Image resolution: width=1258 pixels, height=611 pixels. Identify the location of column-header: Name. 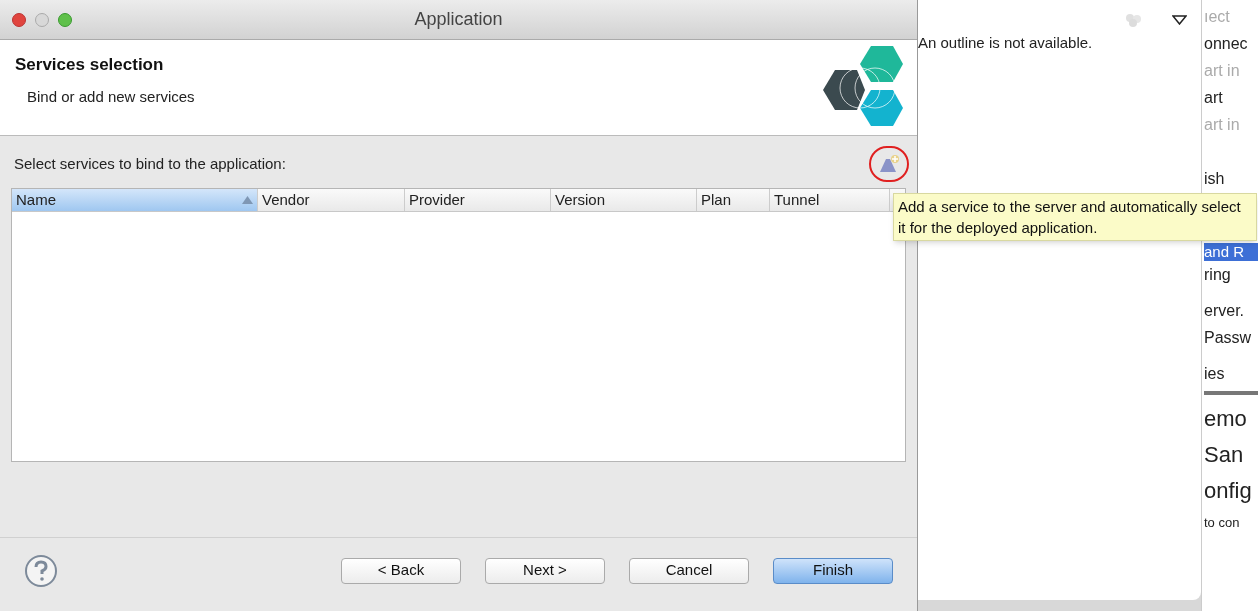
(135, 200).